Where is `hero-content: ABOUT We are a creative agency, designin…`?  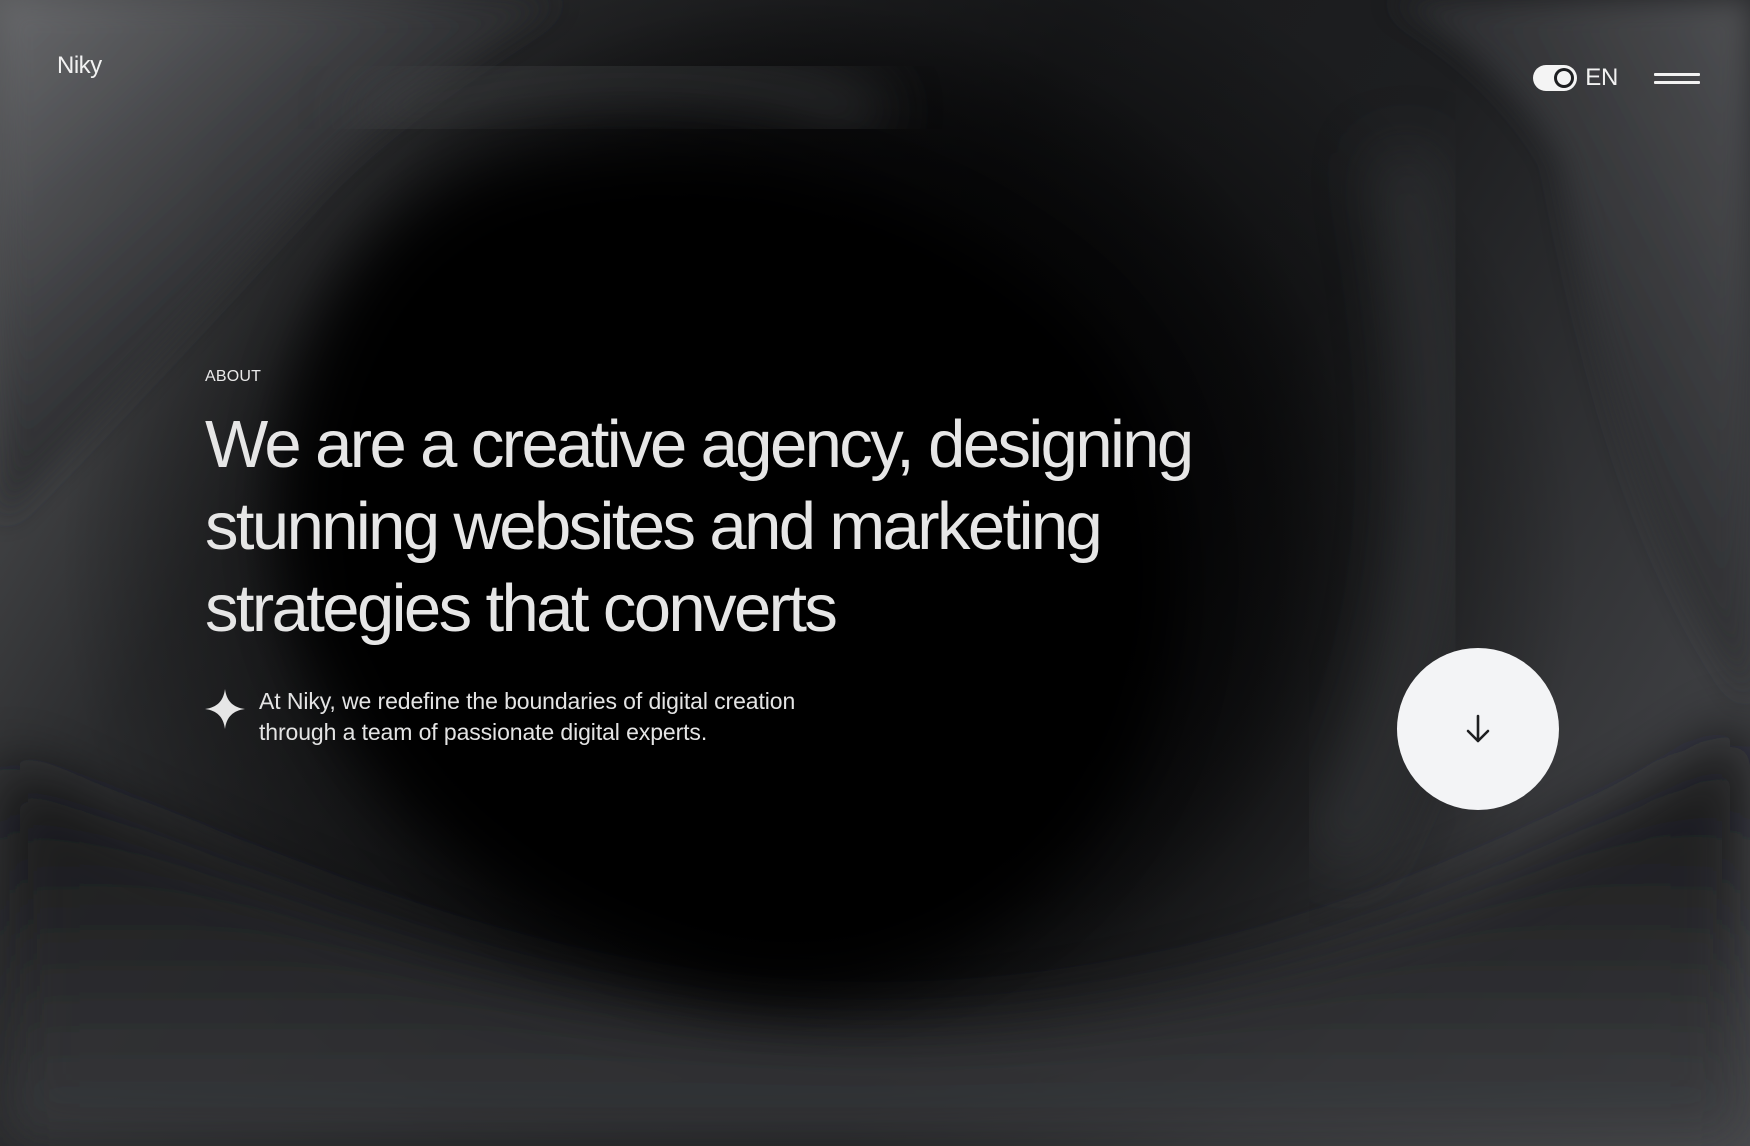 hero-content: ABOUT We are a creative agency, designin… is located at coordinates (705, 509).